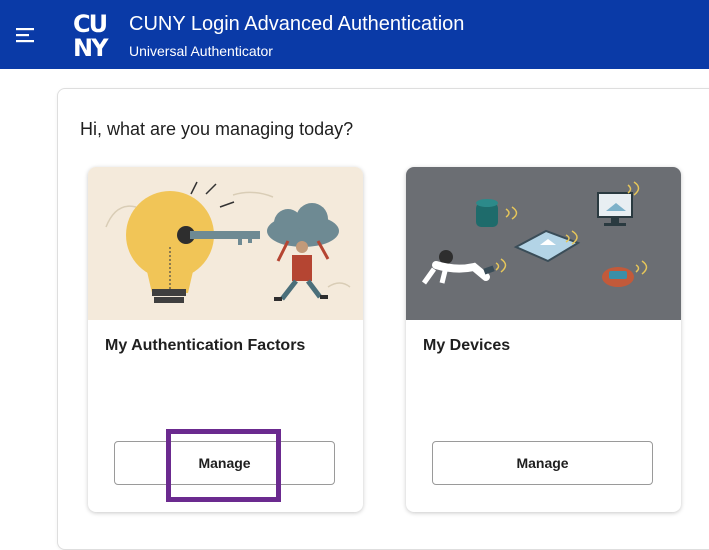 The image size is (709, 550). What do you see at coordinates (201, 51) in the screenshot?
I see `app-subtitle: Universal Authenticator` at bounding box center [201, 51].